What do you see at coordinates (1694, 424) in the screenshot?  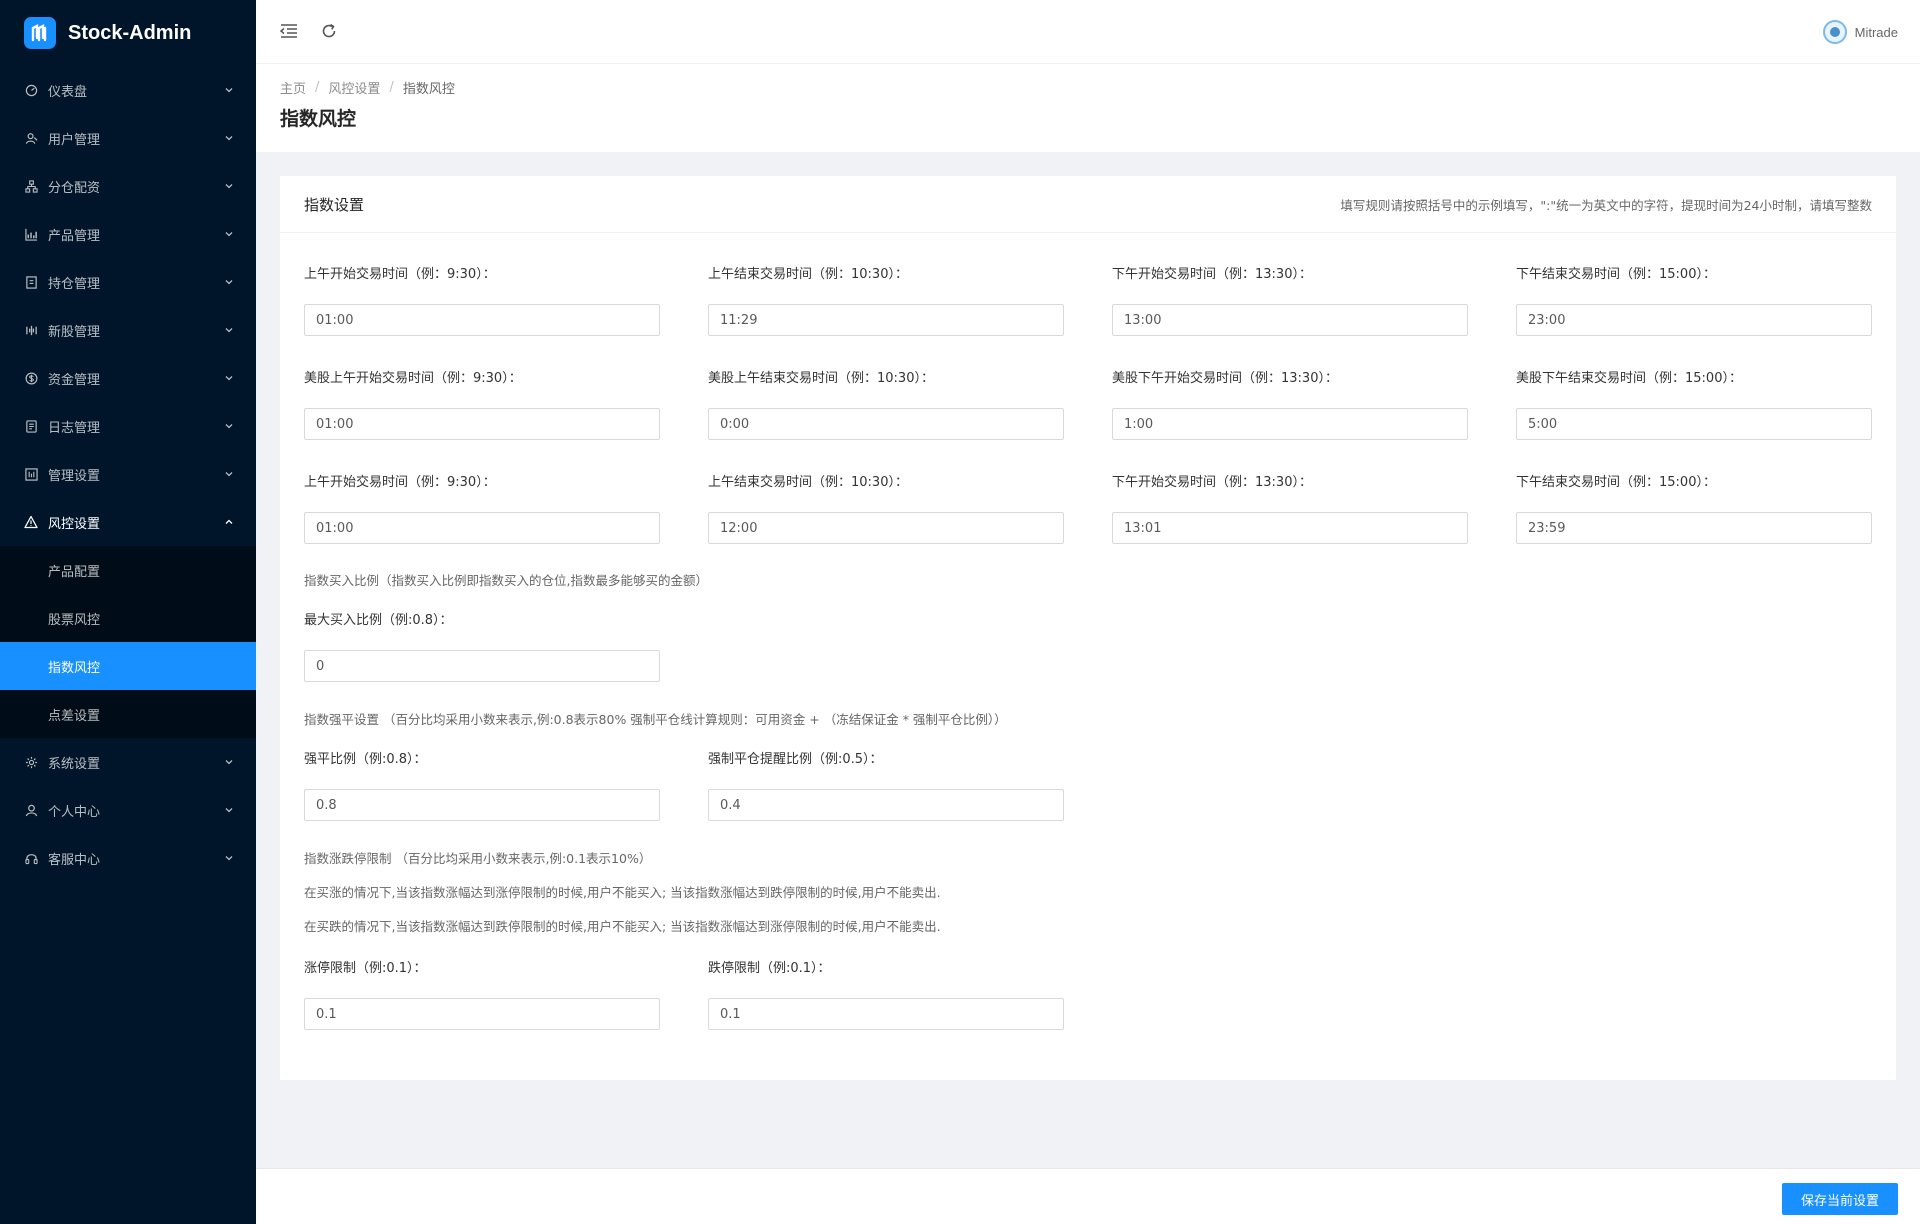 I see `us-pm-end-input` at bounding box center [1694, 424].